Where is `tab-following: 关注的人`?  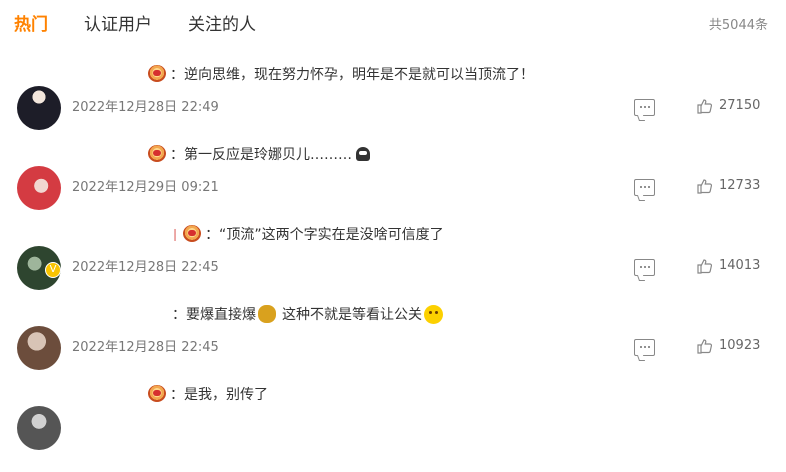 tab-following: 关注的人 is located at coordinates (222, 22).